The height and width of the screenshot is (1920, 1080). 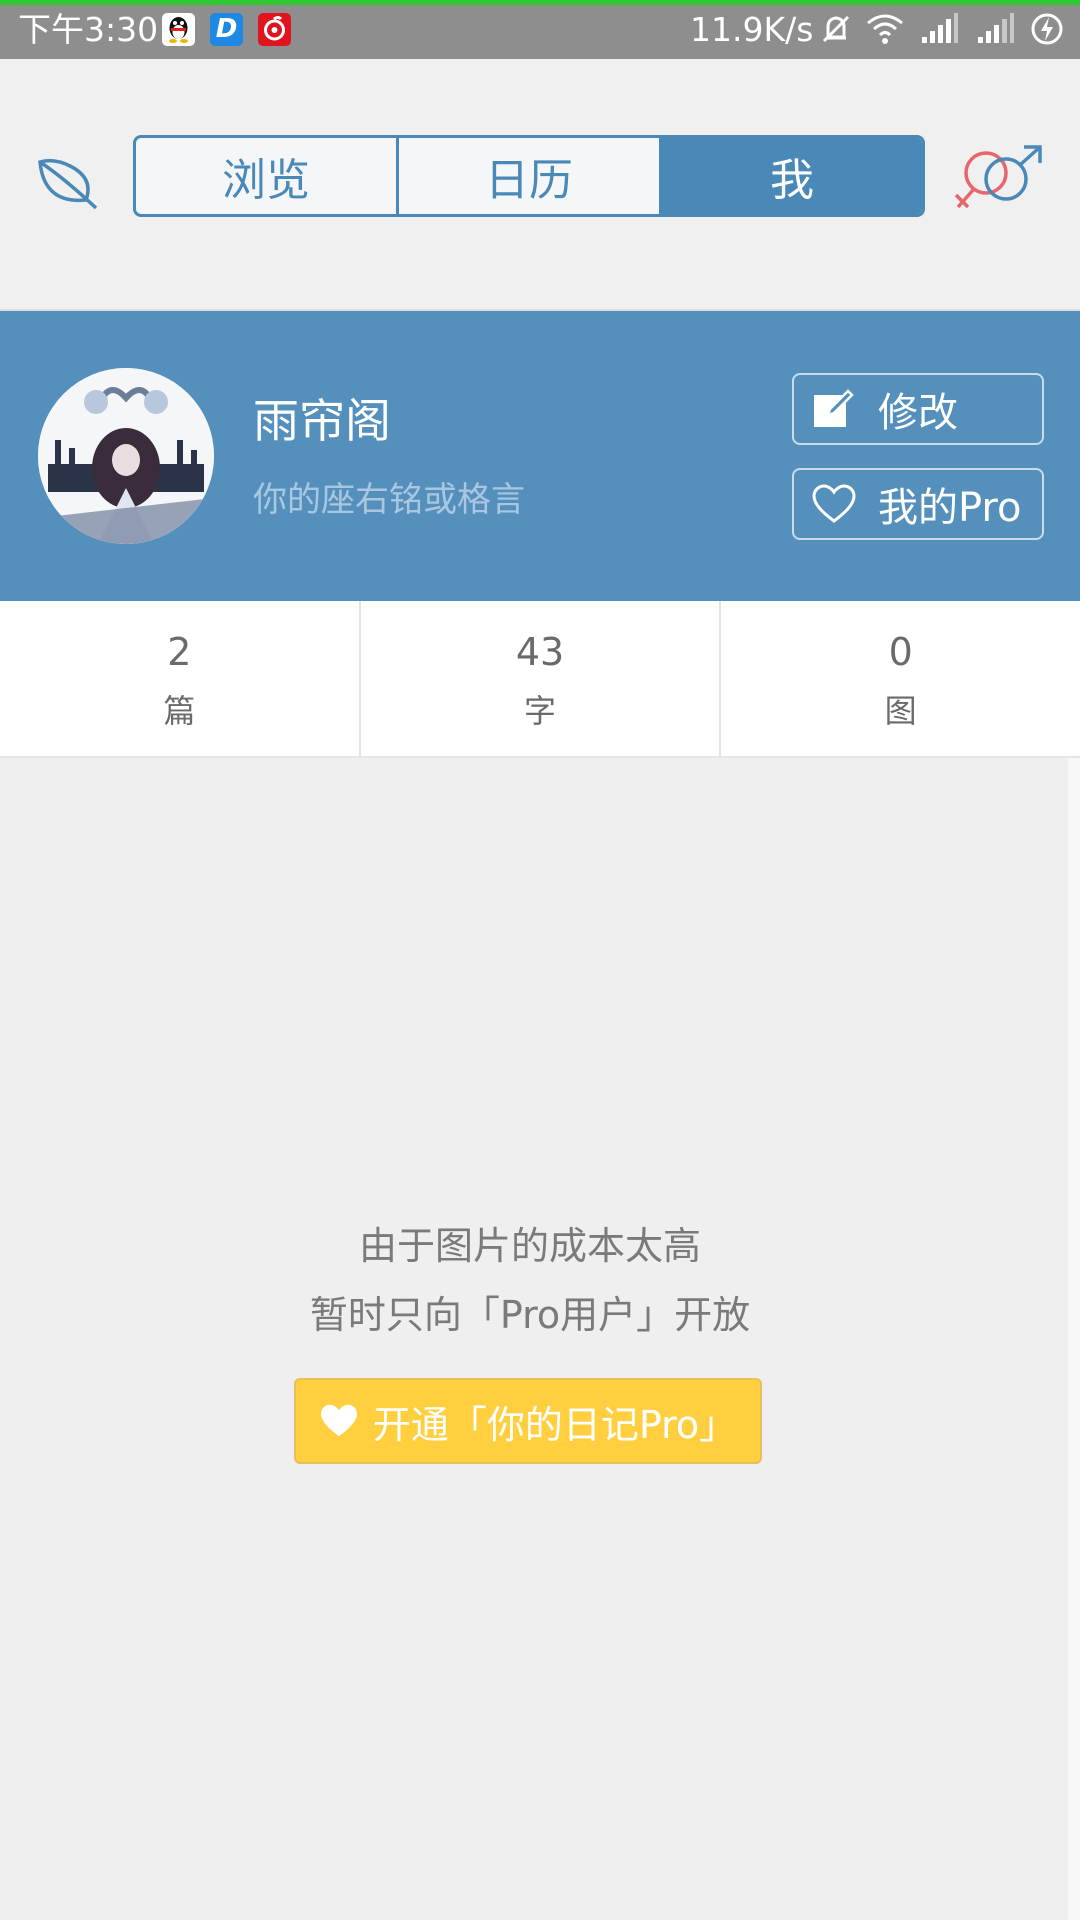 I want to click on gender-icon, so click(x=998, y=178).